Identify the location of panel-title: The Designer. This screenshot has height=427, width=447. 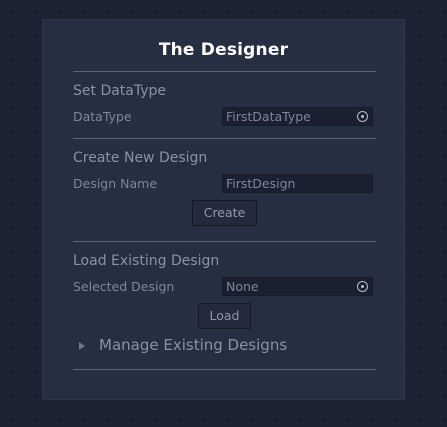
(223, 50).